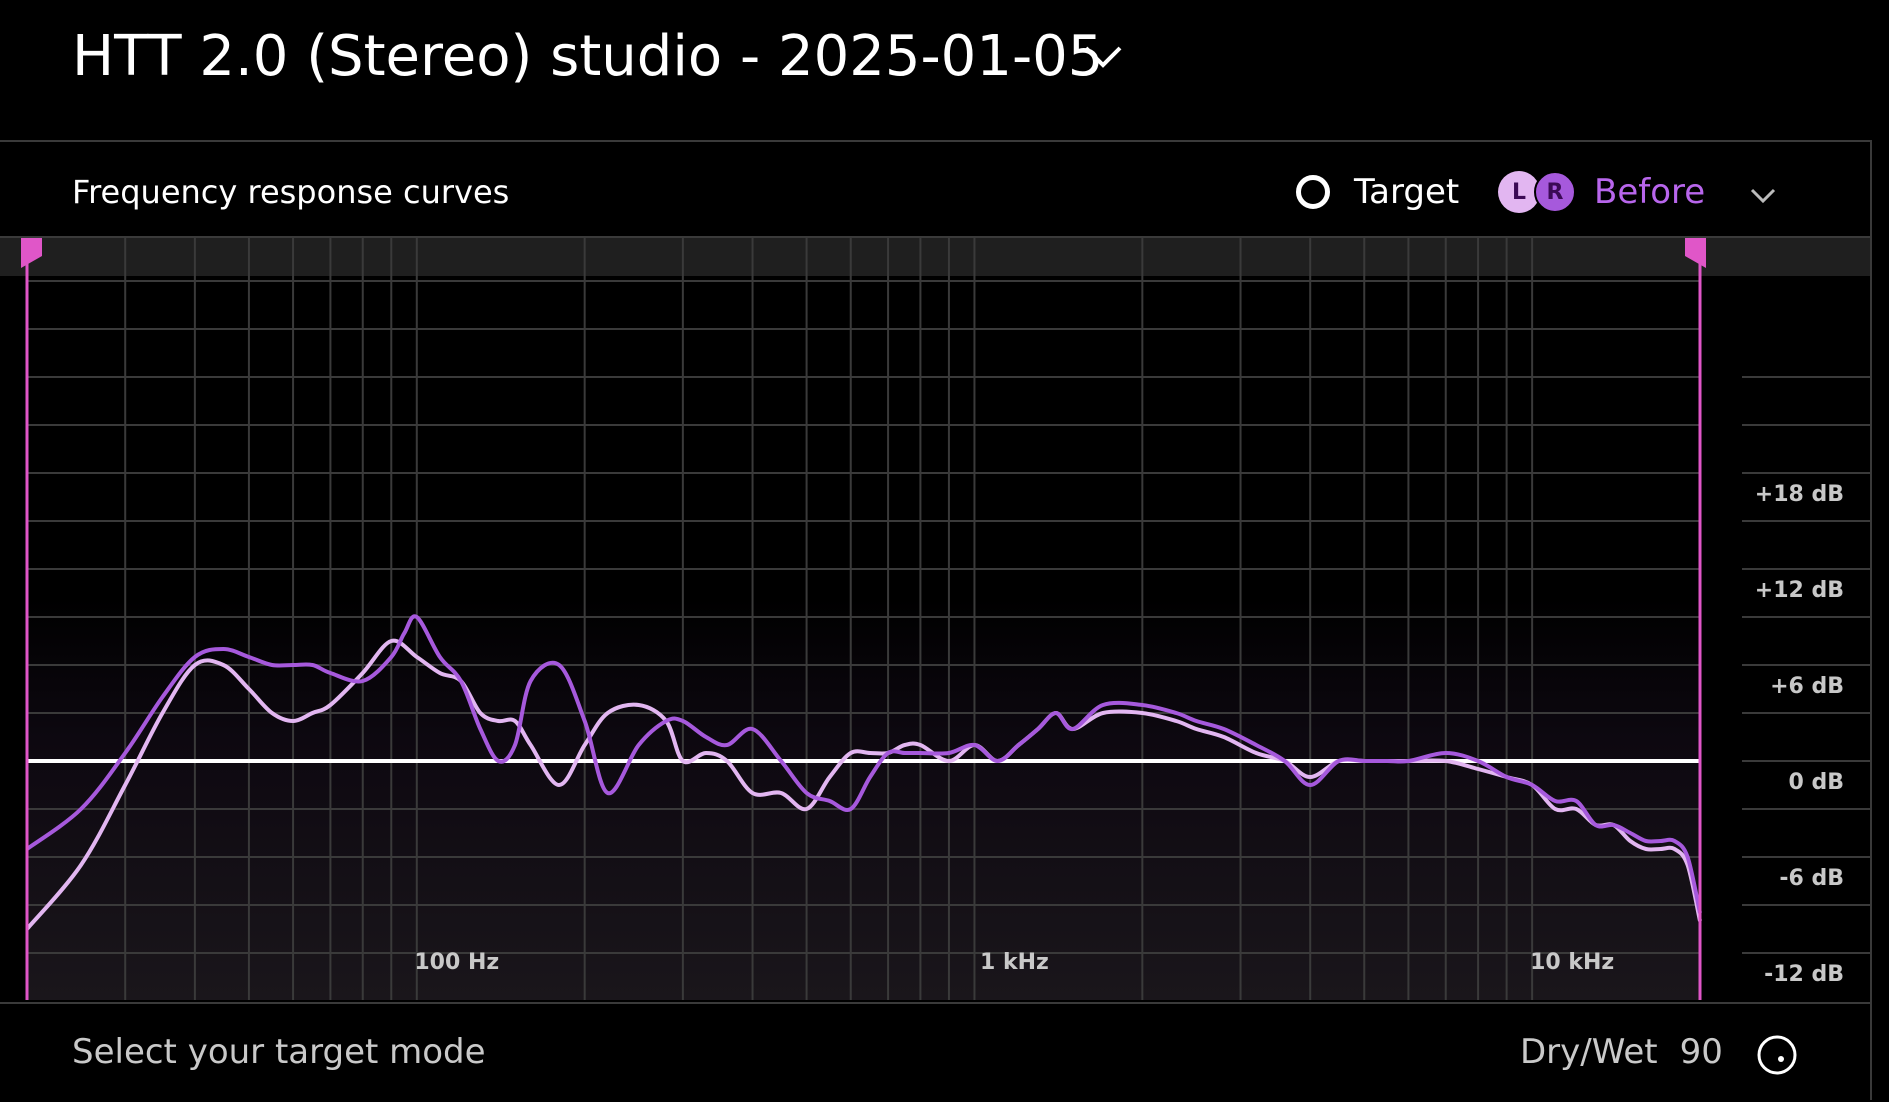 The image size is (1889, 1102). I want to click on target-mode-hint: Select your target mode, so click(279, 1052).